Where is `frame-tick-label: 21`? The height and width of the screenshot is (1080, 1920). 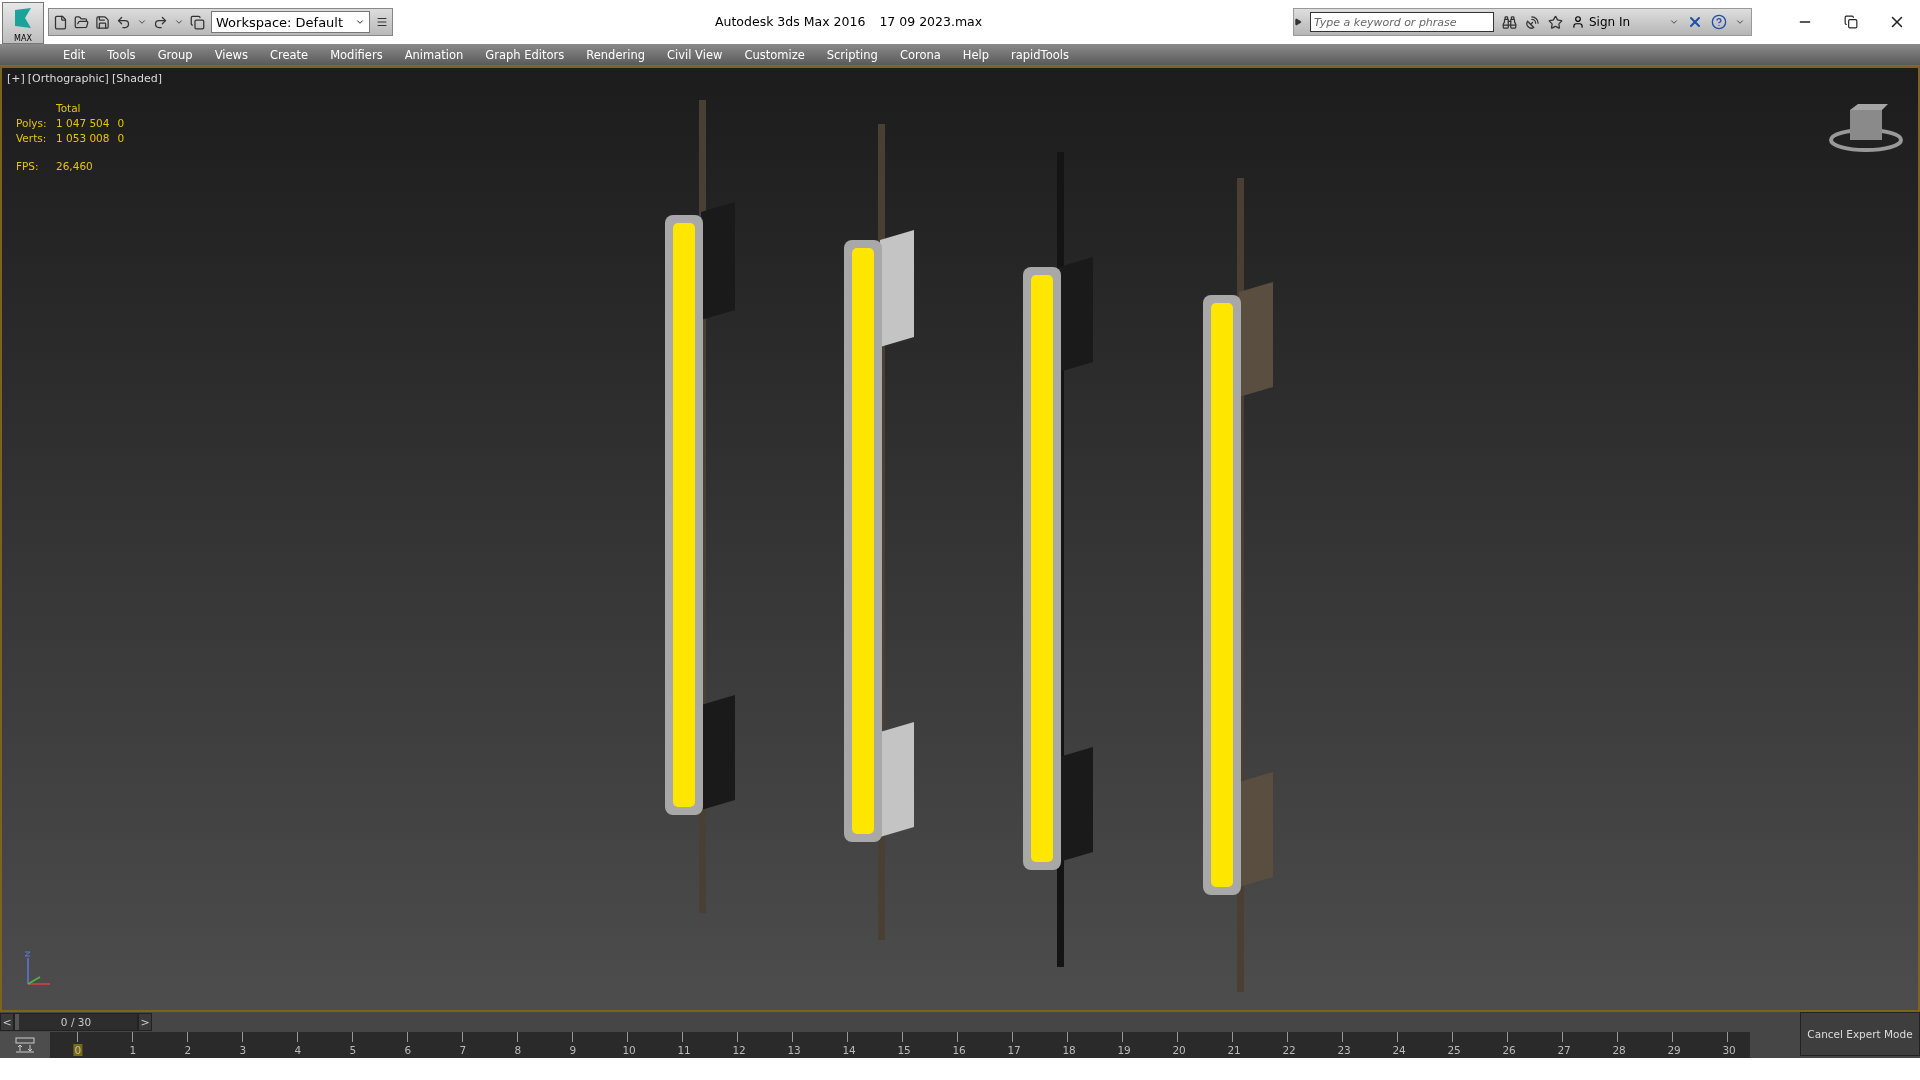 frame-tick-label: 21 is located at coordinates (1234, 1050).